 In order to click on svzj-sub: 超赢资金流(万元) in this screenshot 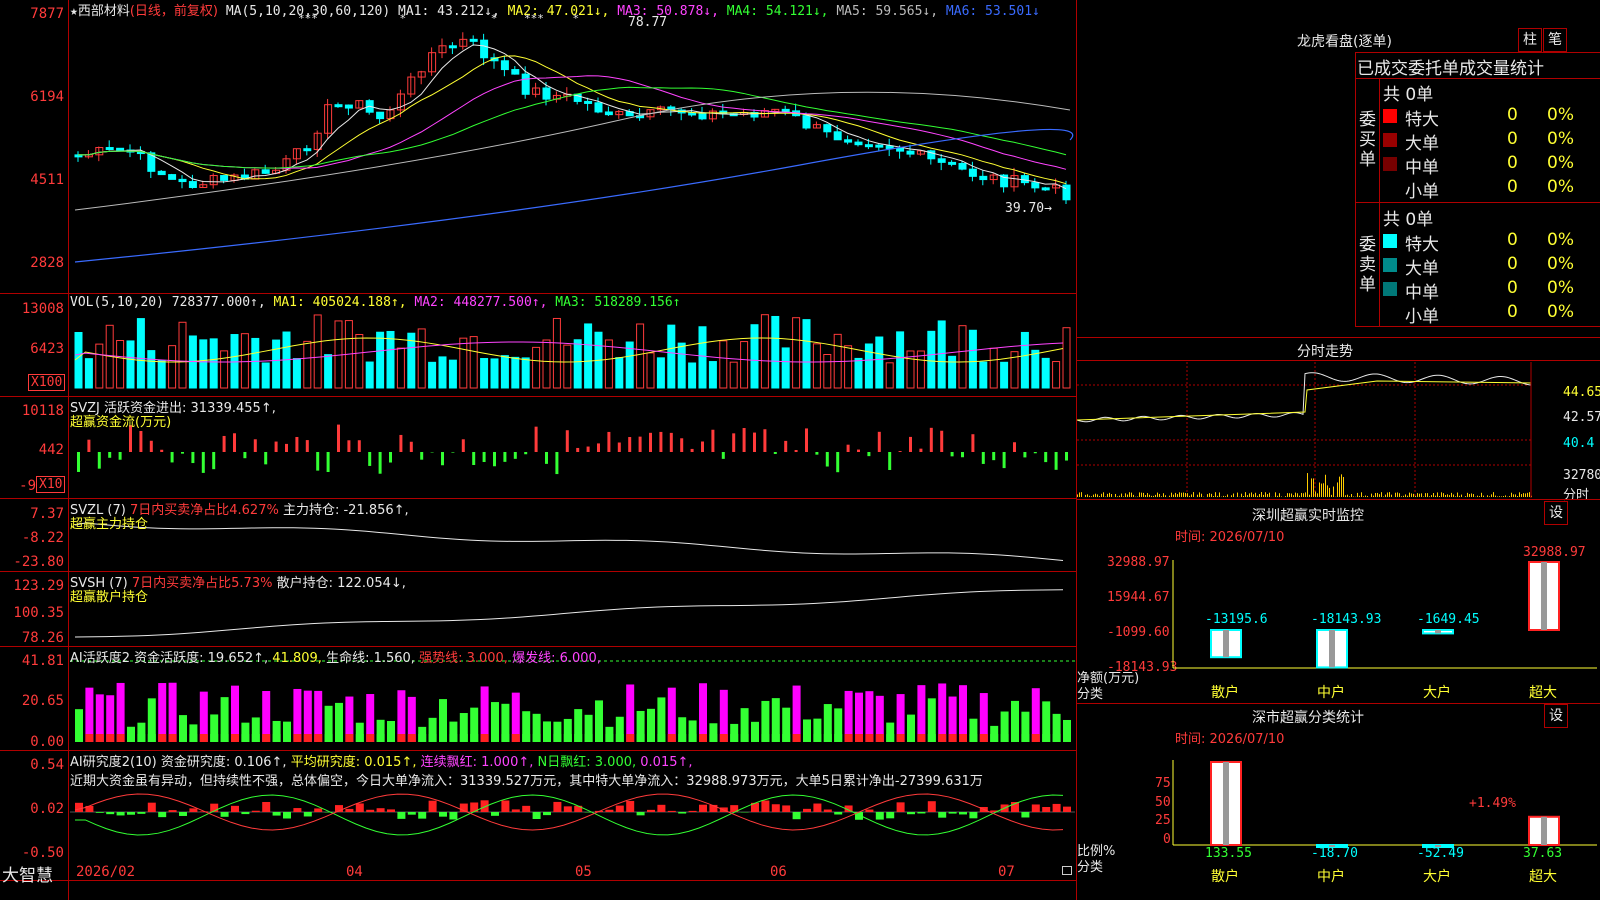, I will do `click(121, 422)`.